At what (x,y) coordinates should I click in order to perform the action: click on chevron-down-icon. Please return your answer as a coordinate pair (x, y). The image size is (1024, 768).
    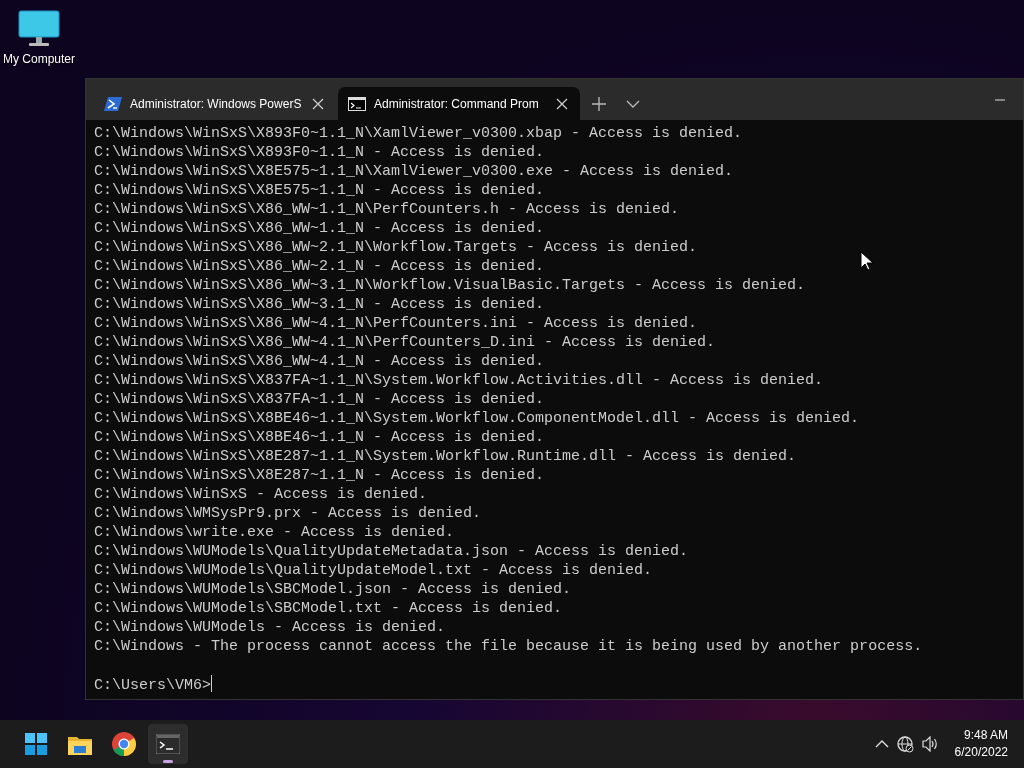
    Looking at the image, I should click on (633, 103).